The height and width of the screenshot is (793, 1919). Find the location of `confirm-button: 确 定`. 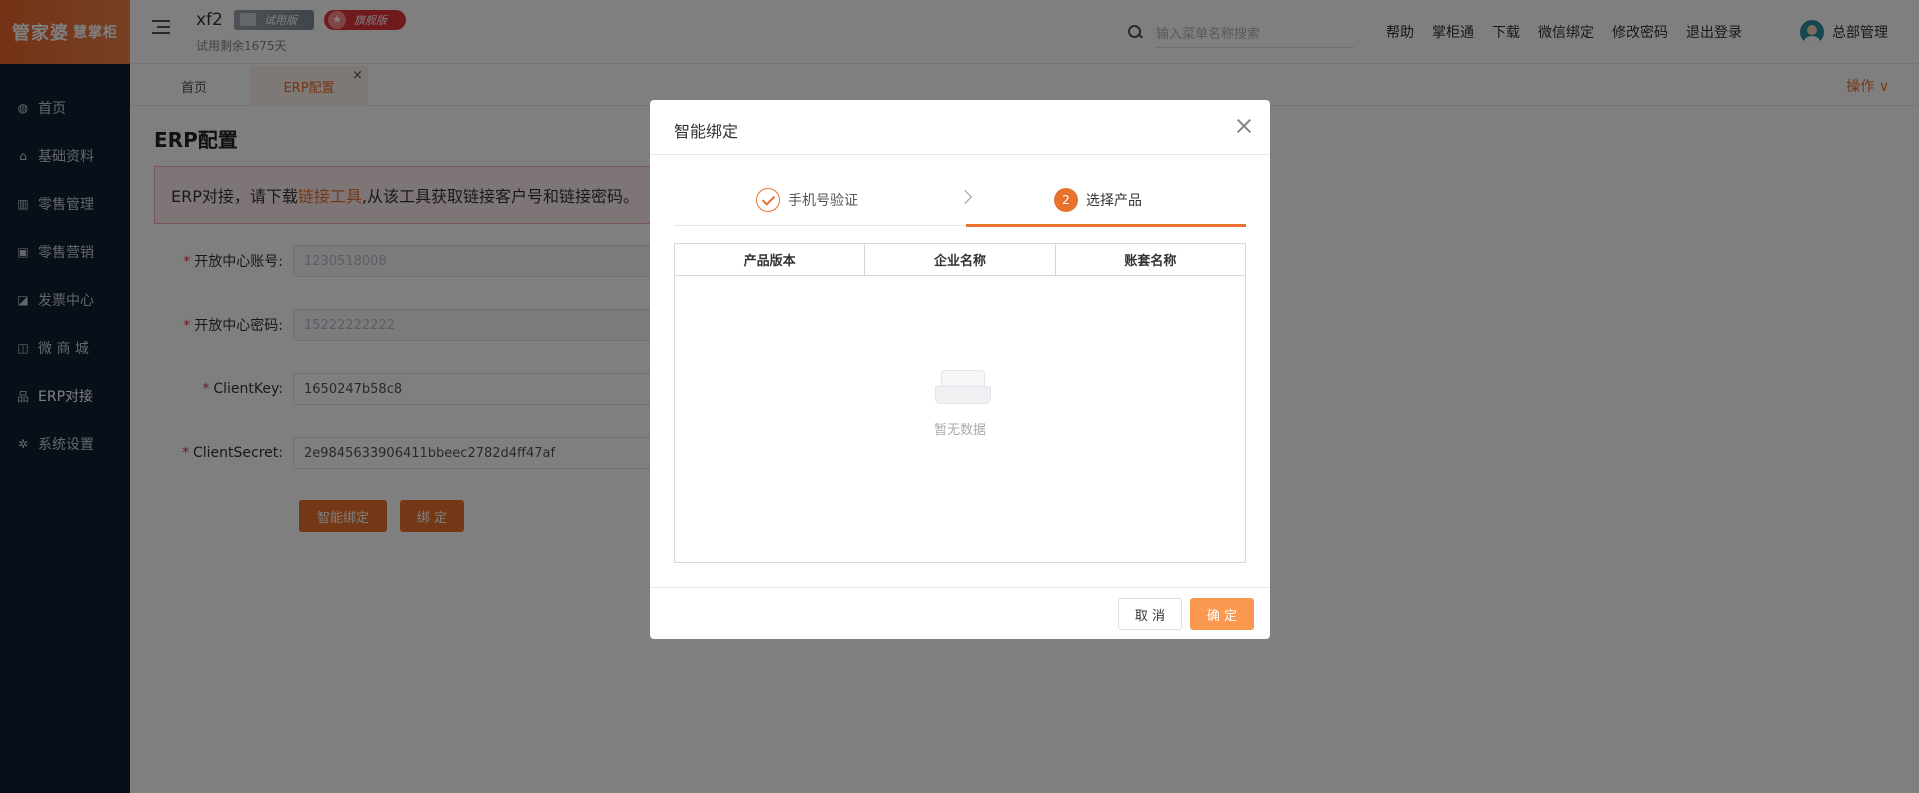

confirm-button: 确 定 is located at coordinates (1222, 614).